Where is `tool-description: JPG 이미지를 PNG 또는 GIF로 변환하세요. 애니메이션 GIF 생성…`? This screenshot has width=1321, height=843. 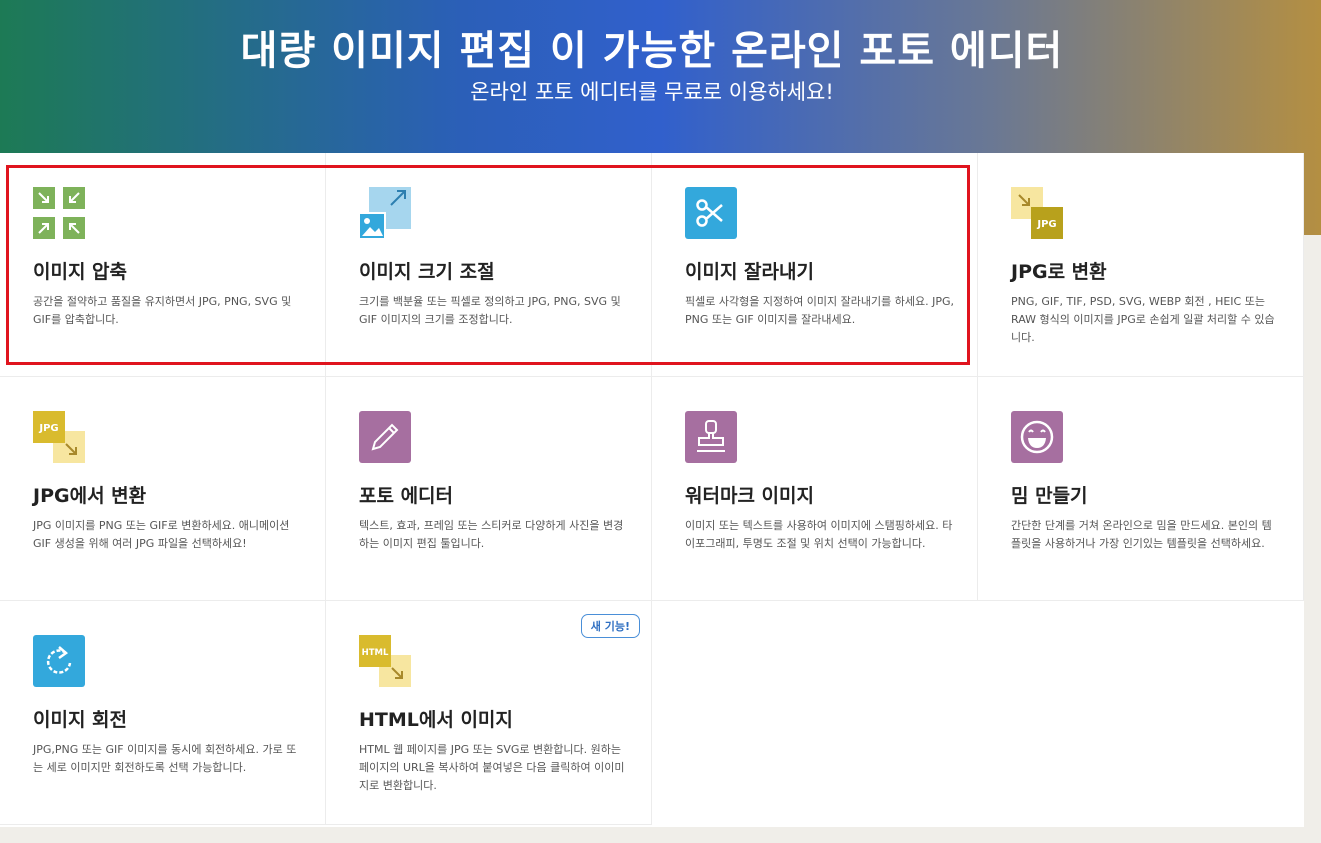 tool-description: JPG 이미지를 PNG 또는 GIF로 변환하세요. 애니메이션 GIF 생성… is located at coordinates (161, 534).